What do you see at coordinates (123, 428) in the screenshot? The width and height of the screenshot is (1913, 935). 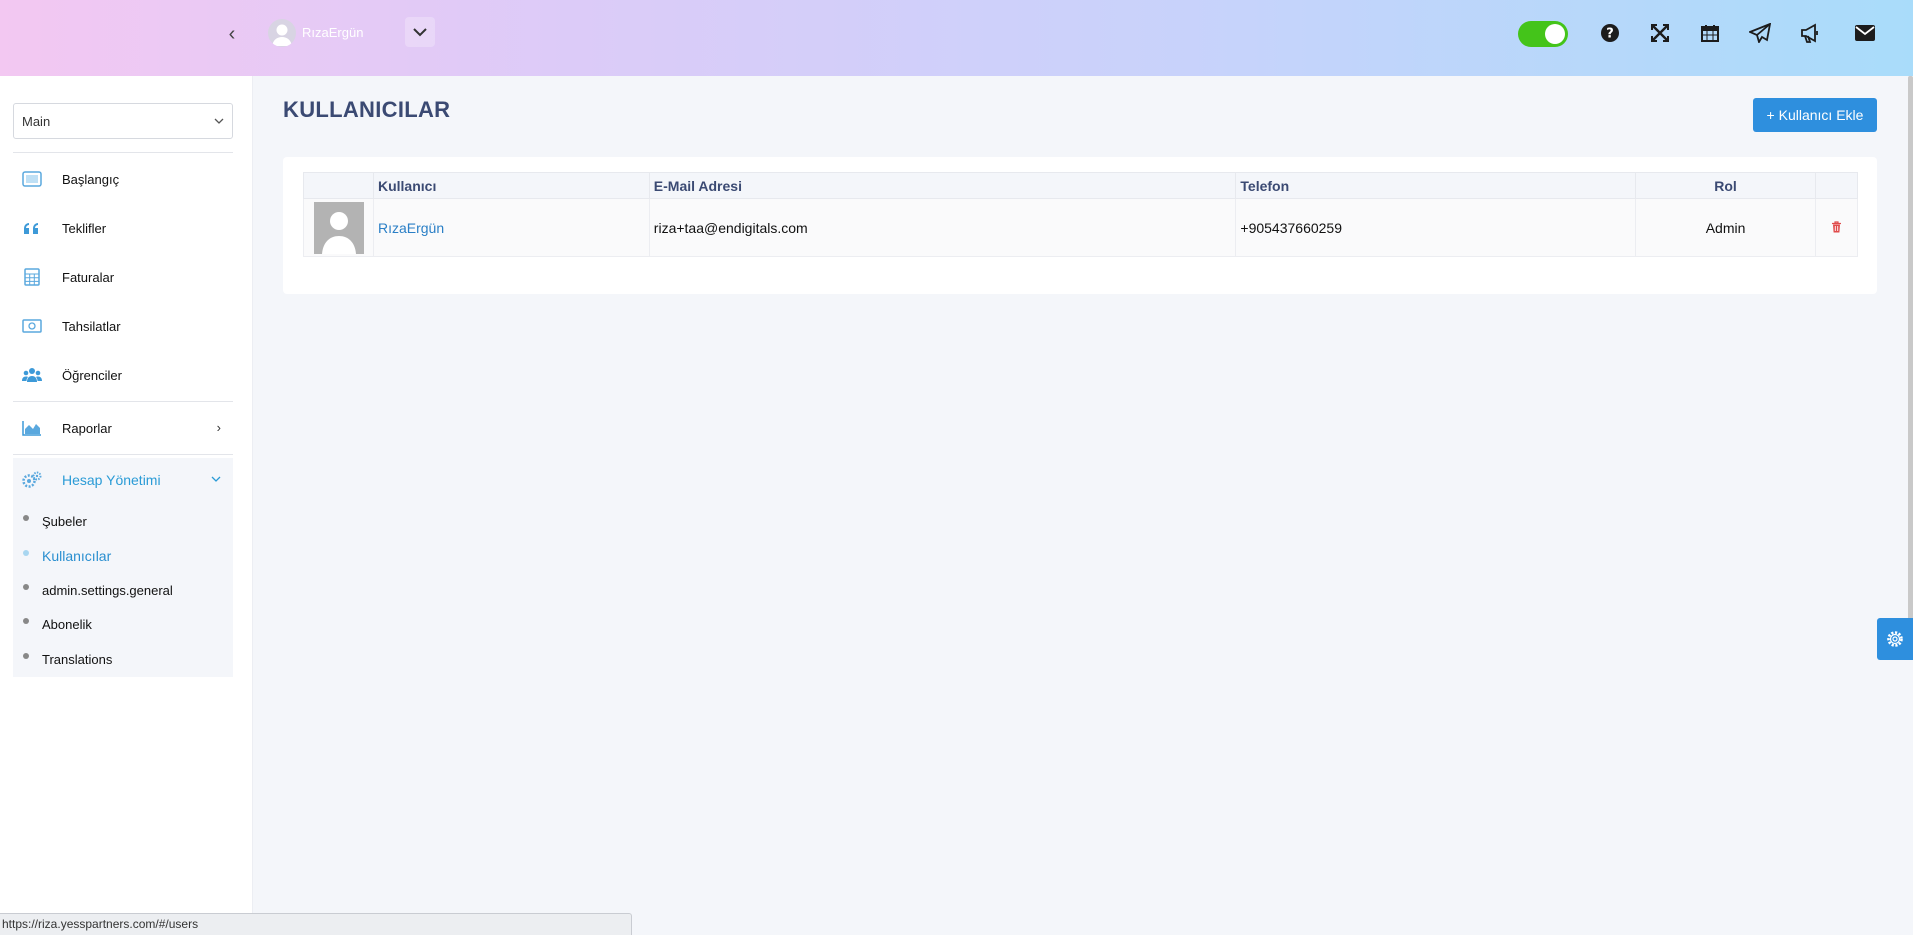 I see `sidebar-item-raporlar: Raporlar ›` at bounding box center [123, 428].